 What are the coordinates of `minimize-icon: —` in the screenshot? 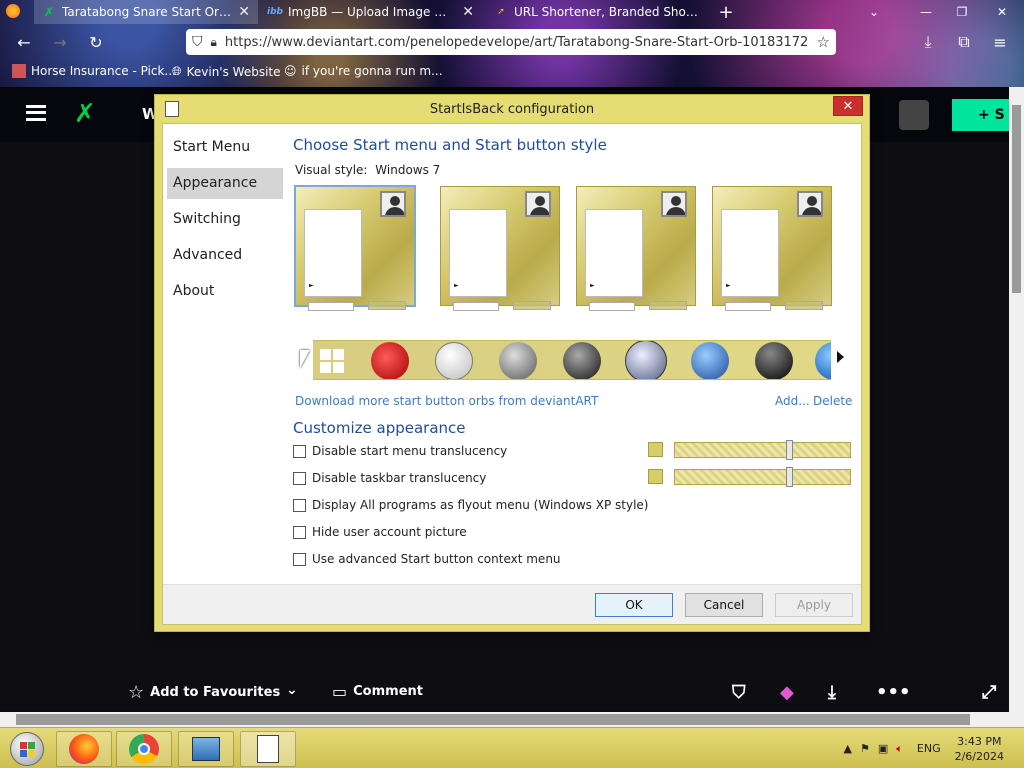 It's located at (926, 12).